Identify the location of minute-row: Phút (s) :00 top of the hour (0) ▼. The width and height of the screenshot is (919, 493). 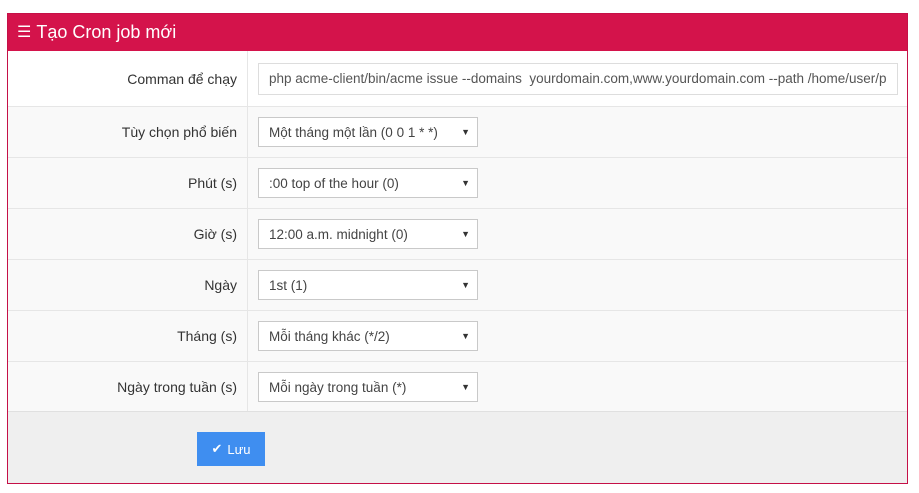
(457, 183).